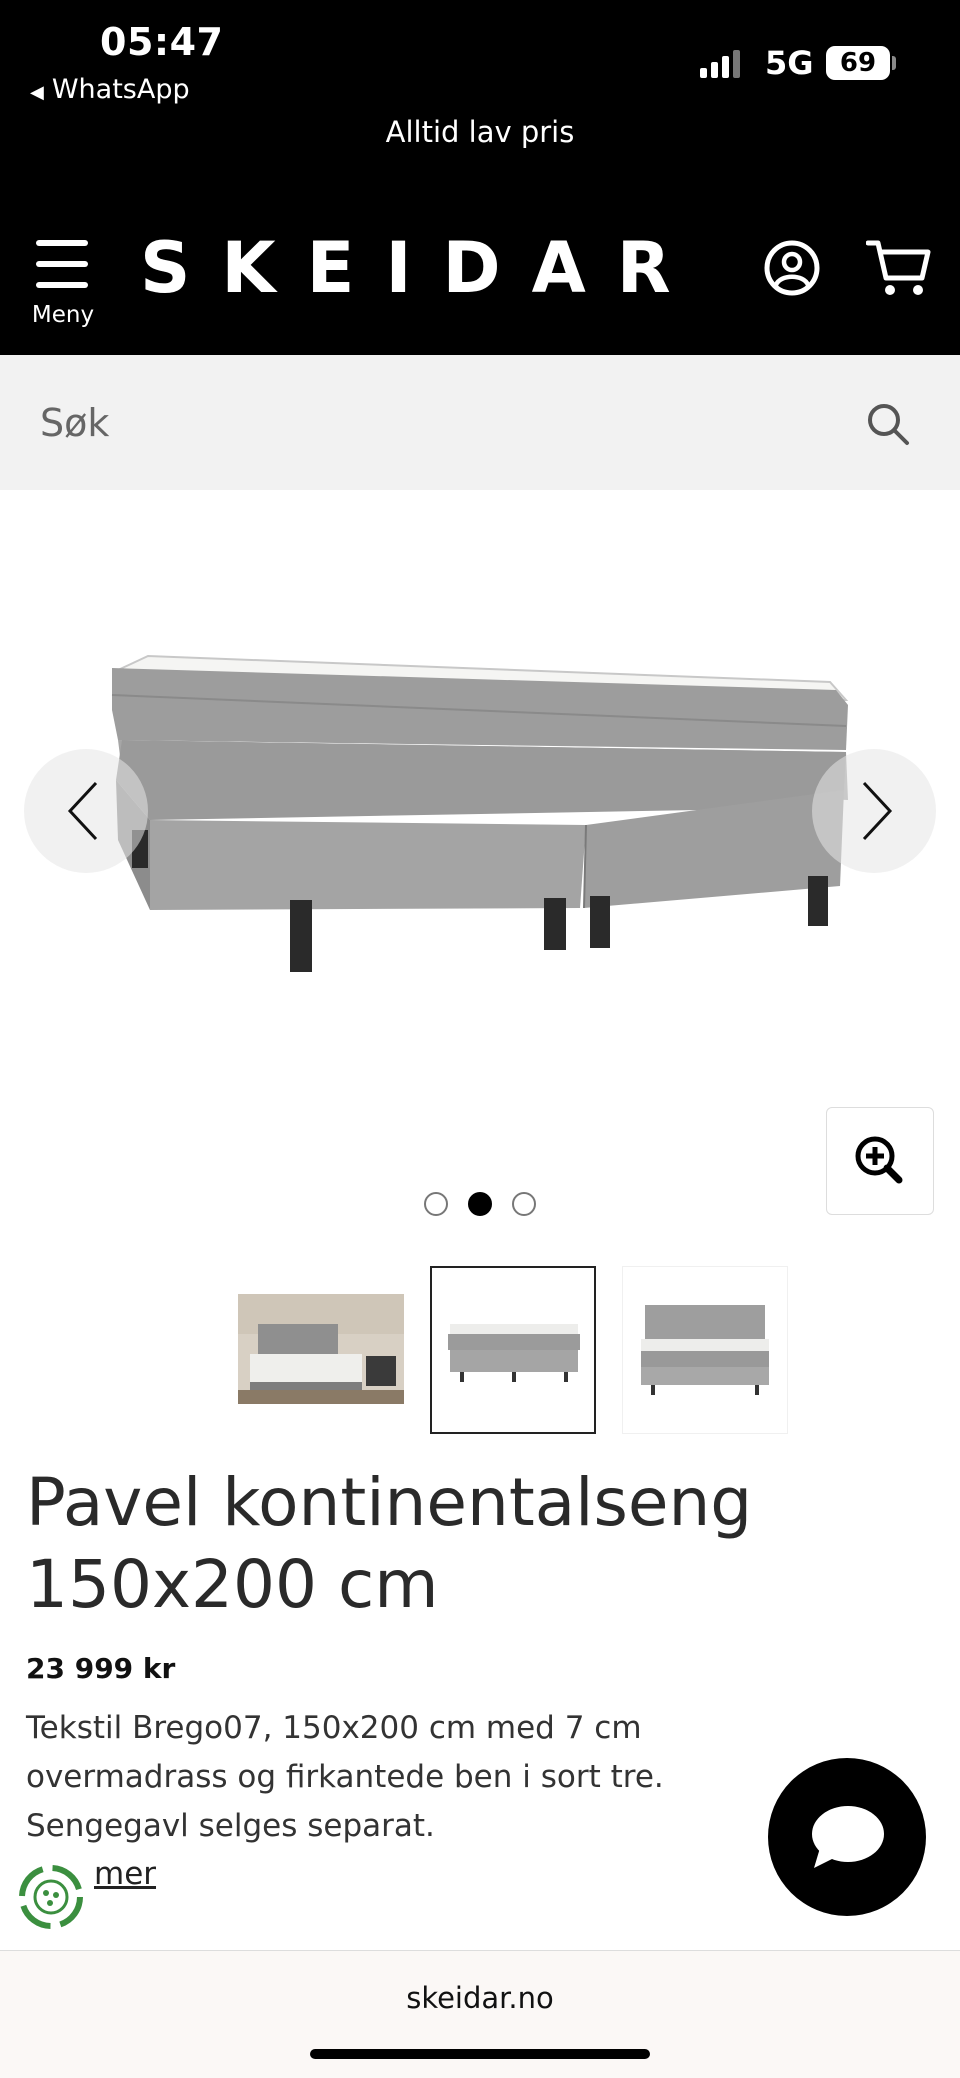  What do you see at coordinates (51, 1897) in the screenshot?
I see `recycle-badge-icon` at bounding box center [51, 1897].